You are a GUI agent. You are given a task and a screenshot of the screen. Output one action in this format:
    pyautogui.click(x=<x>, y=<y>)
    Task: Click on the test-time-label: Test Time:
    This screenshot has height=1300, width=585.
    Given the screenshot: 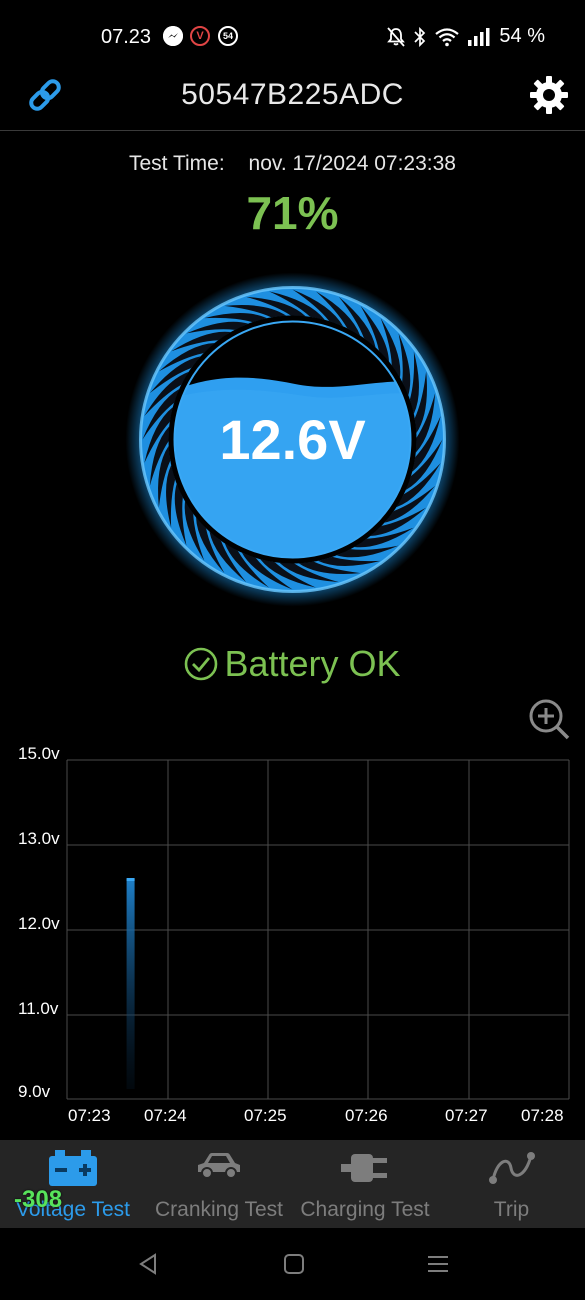 What is the action you would take?
    pyautogui.click(x=176, y=163)
    